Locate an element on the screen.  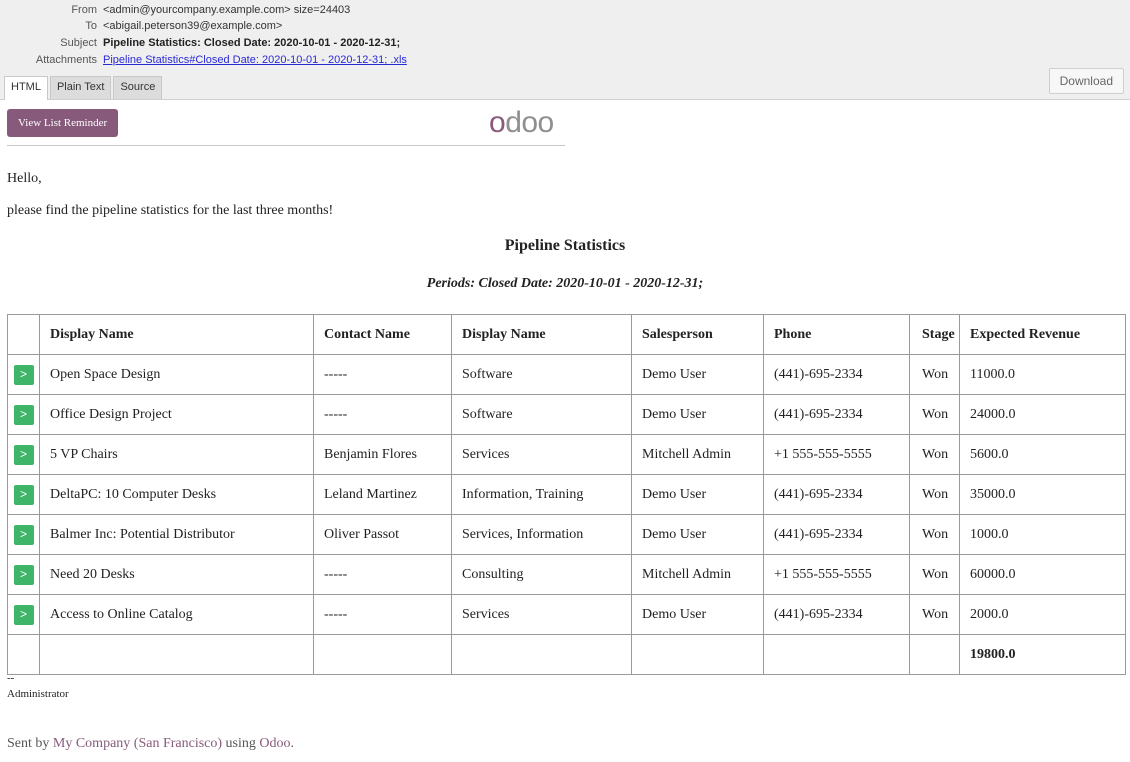
attachments-label: Attachments is located at coordinates (66, 60).